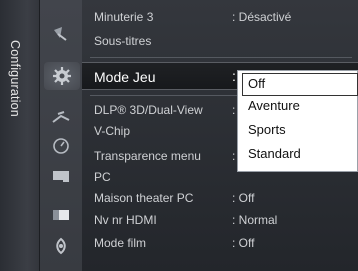 This screenshot has width=358, height=271. I want to click on row-label: Mode Jeu, so click(125, 77).